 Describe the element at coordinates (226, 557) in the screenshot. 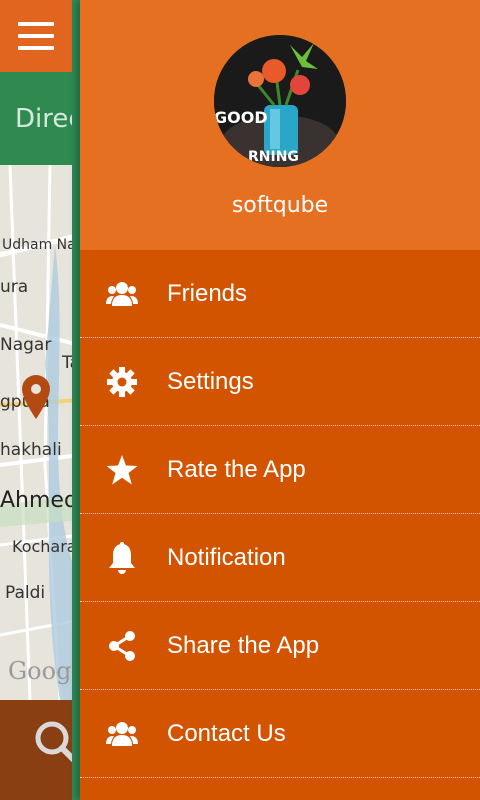

I see `menu-item-label: Notification` at that location.